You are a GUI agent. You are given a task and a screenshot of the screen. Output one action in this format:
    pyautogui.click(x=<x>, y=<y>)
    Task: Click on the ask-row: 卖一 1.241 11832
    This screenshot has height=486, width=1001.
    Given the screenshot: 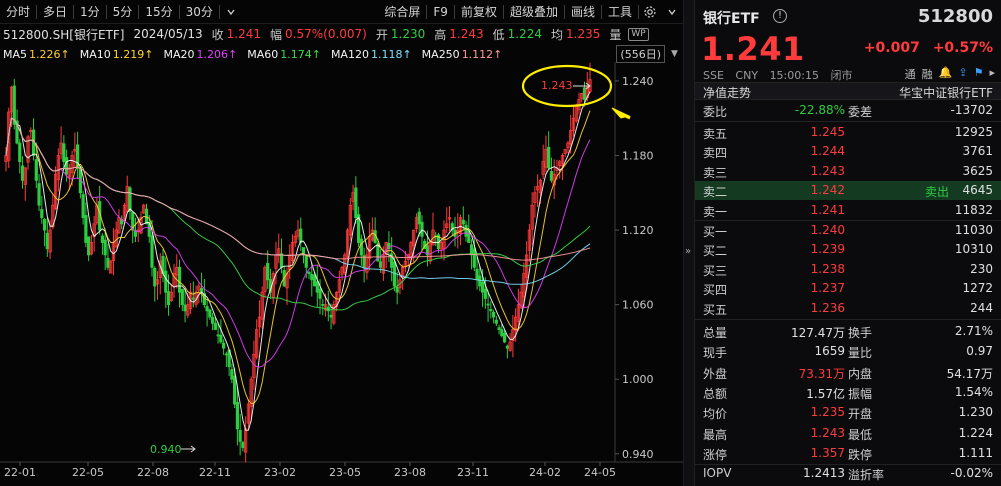 What is the action you would take?
    pyautogui.click(x=848, y=210)
    